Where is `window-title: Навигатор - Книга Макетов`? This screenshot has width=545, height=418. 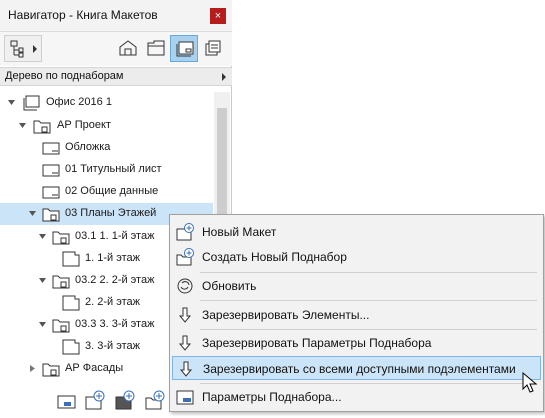
window-title: Навигатор - Книга Макетов is located at coordinates (83, 15).